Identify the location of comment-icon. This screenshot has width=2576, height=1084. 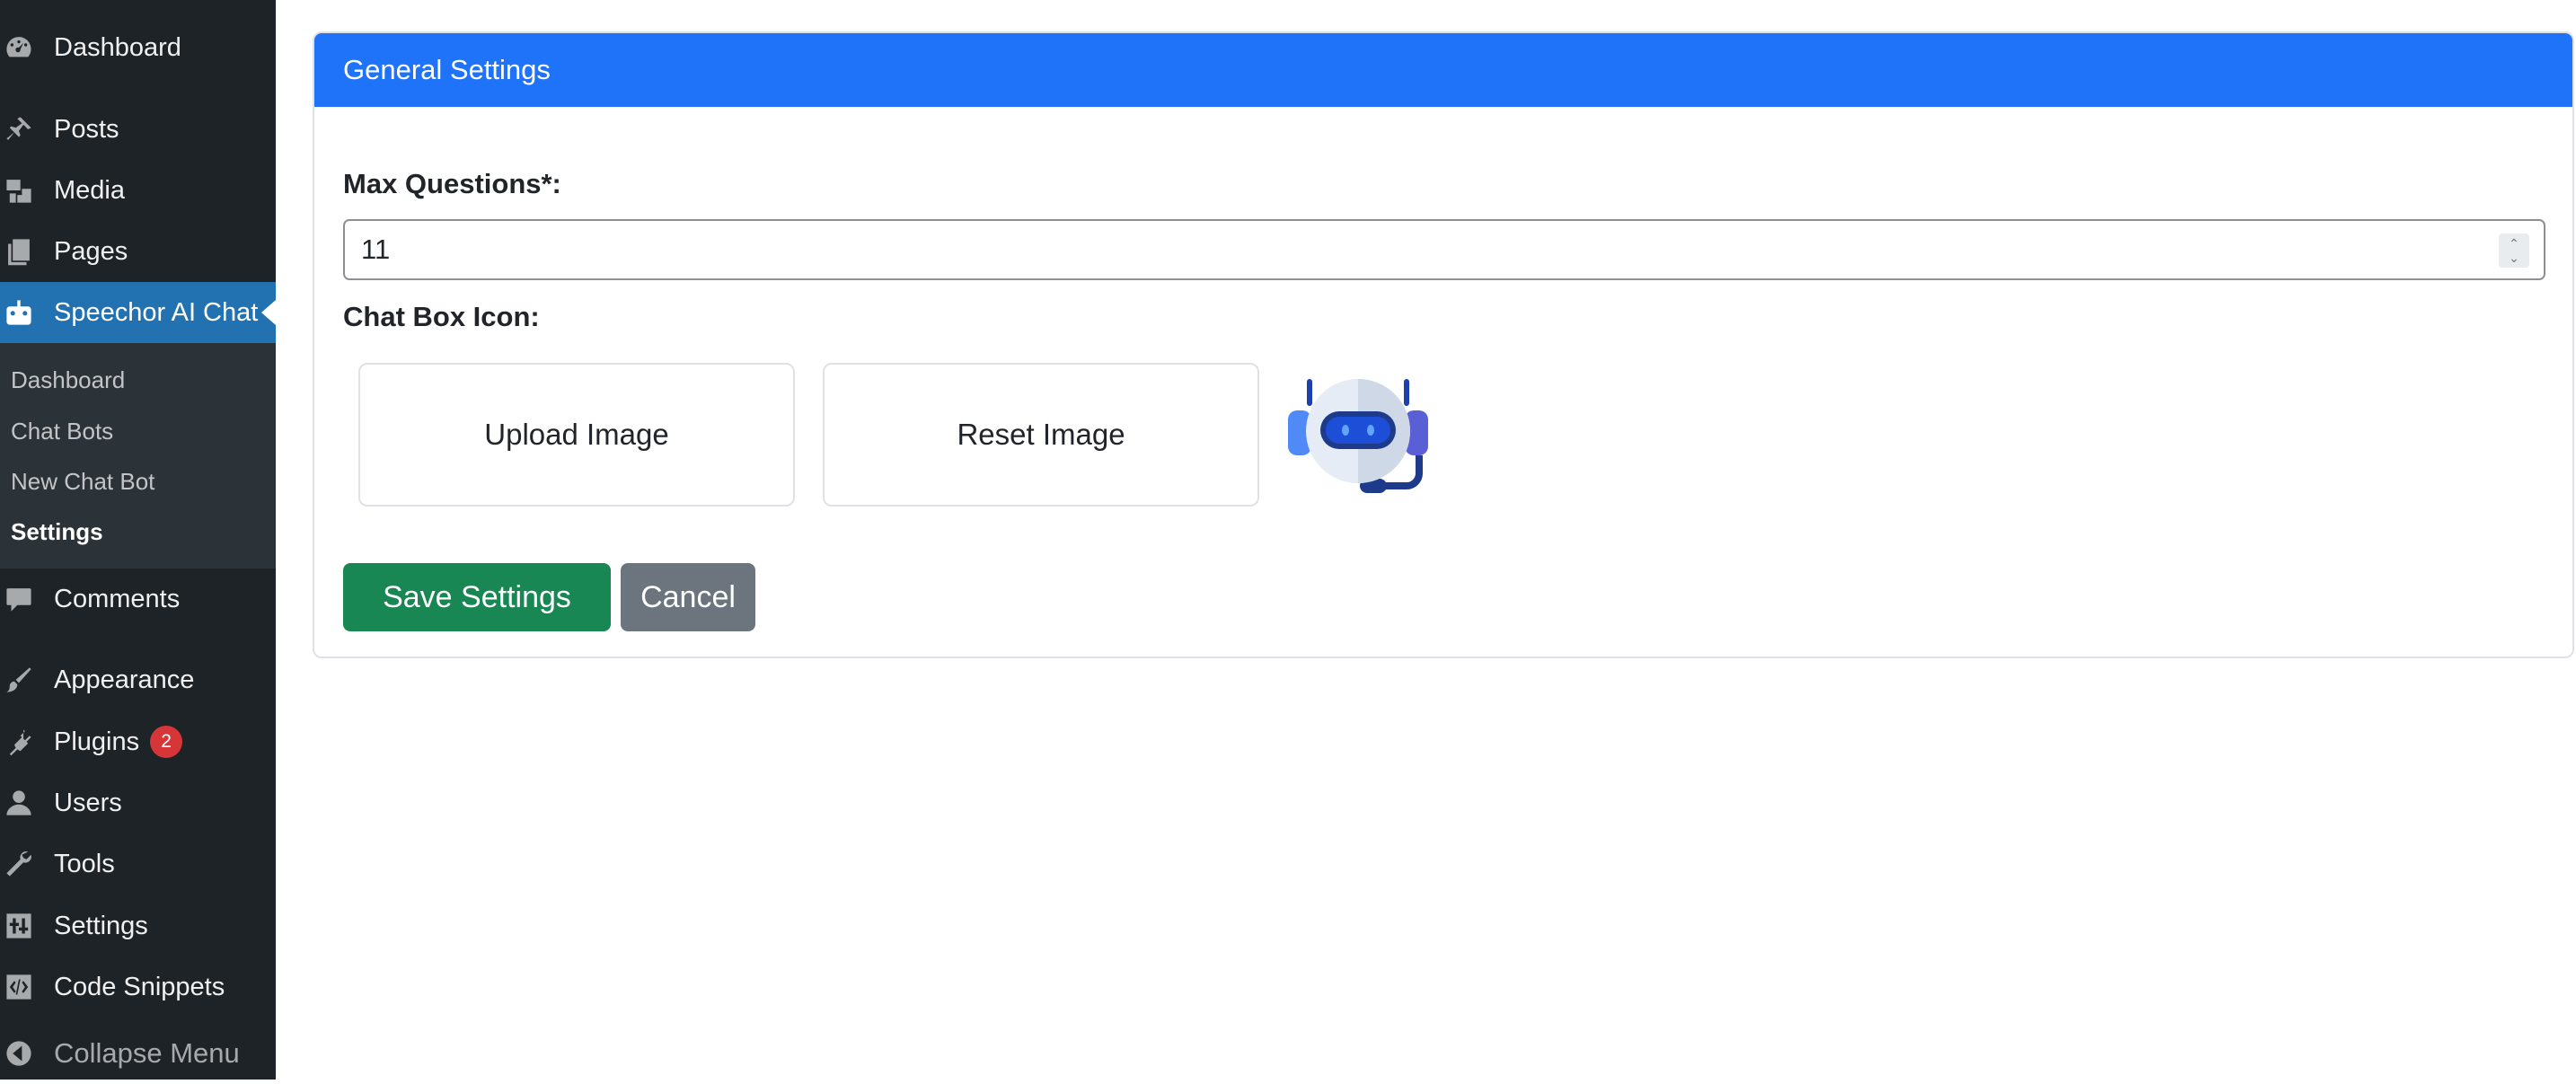
(27, 599).